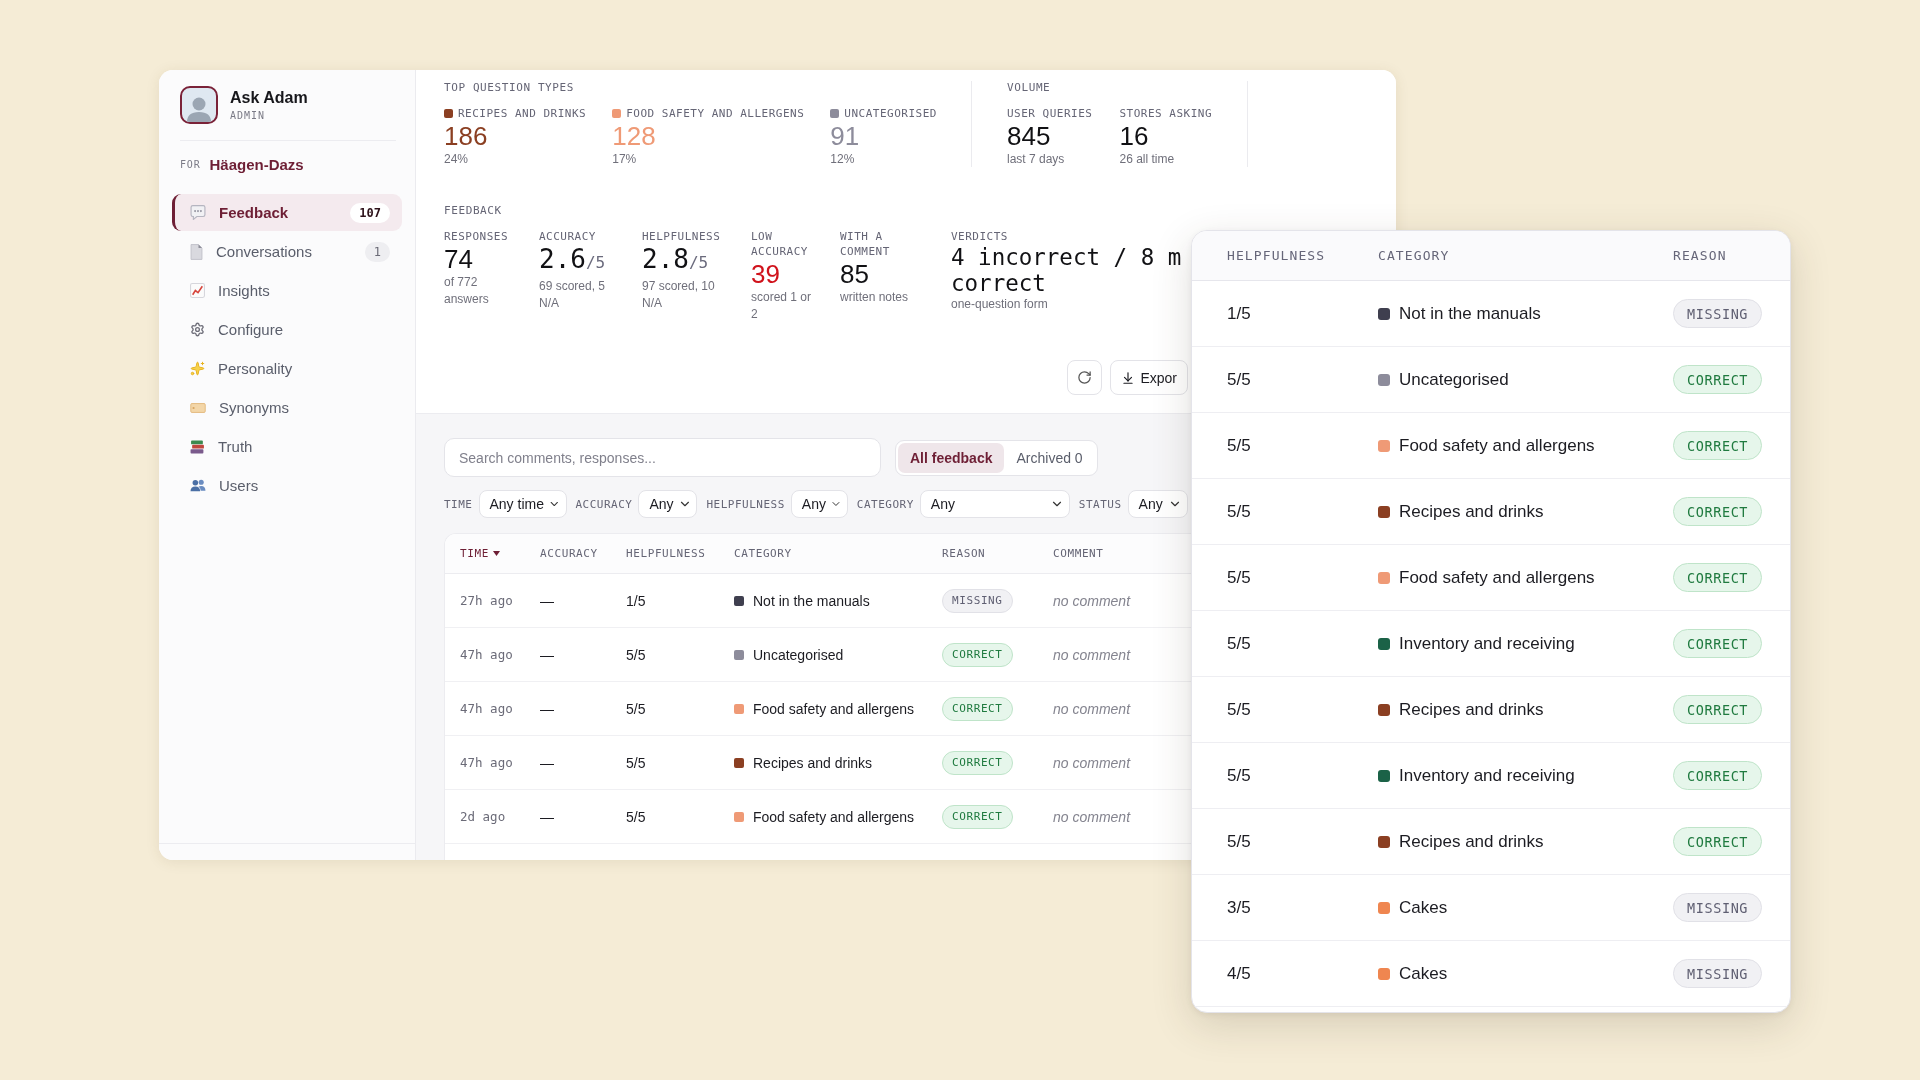 The image size is (1920, 1080). Describe the element at coordinates (634, 136) in the screenshot. I see `stat-value: 128` at that location.